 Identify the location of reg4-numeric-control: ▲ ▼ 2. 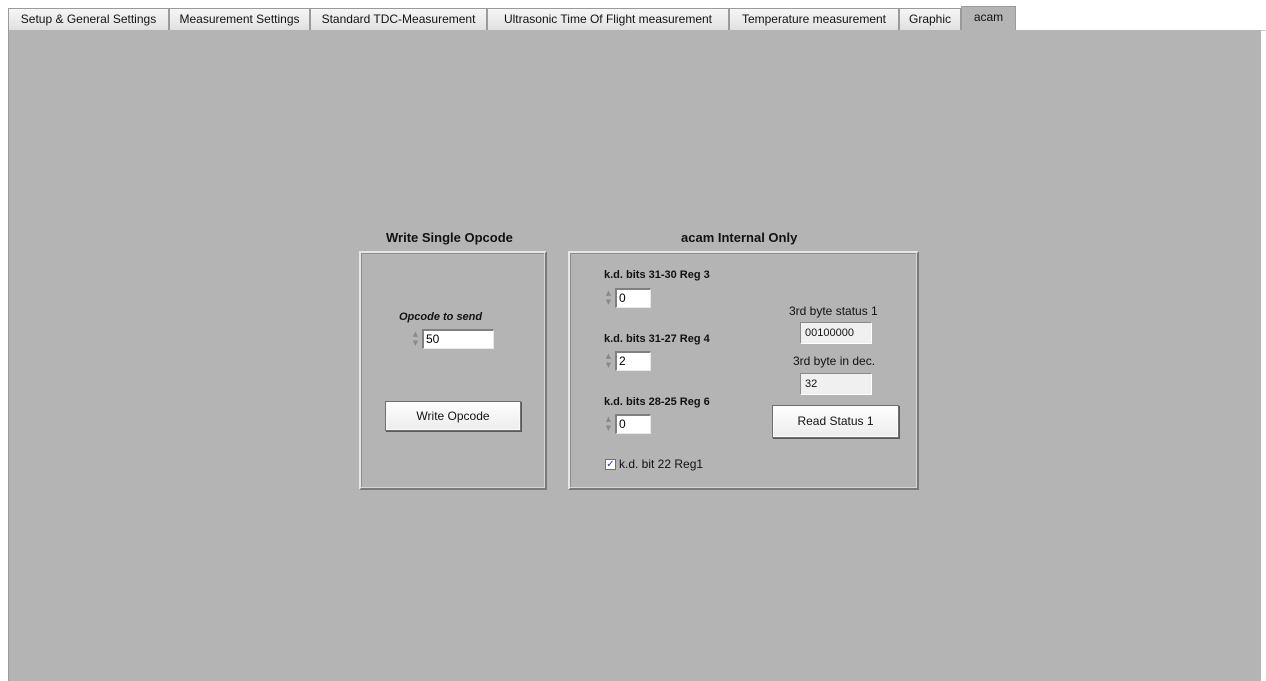
(628, 361).